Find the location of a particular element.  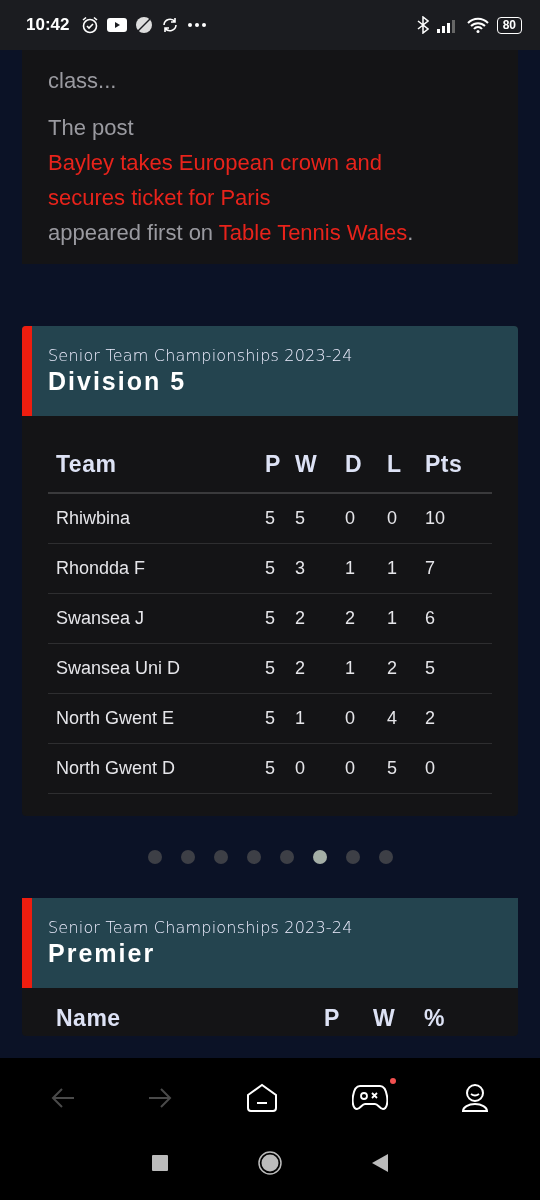

column-header: L is located at coordinates (395, 464).